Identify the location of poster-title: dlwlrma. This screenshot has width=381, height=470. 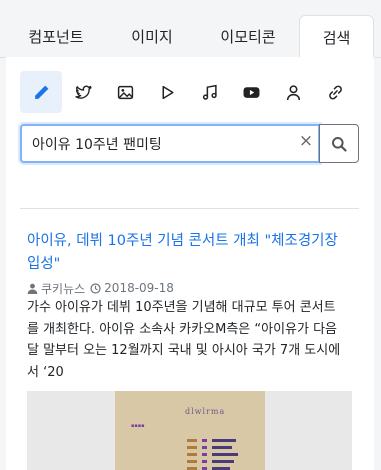
(205, 411).